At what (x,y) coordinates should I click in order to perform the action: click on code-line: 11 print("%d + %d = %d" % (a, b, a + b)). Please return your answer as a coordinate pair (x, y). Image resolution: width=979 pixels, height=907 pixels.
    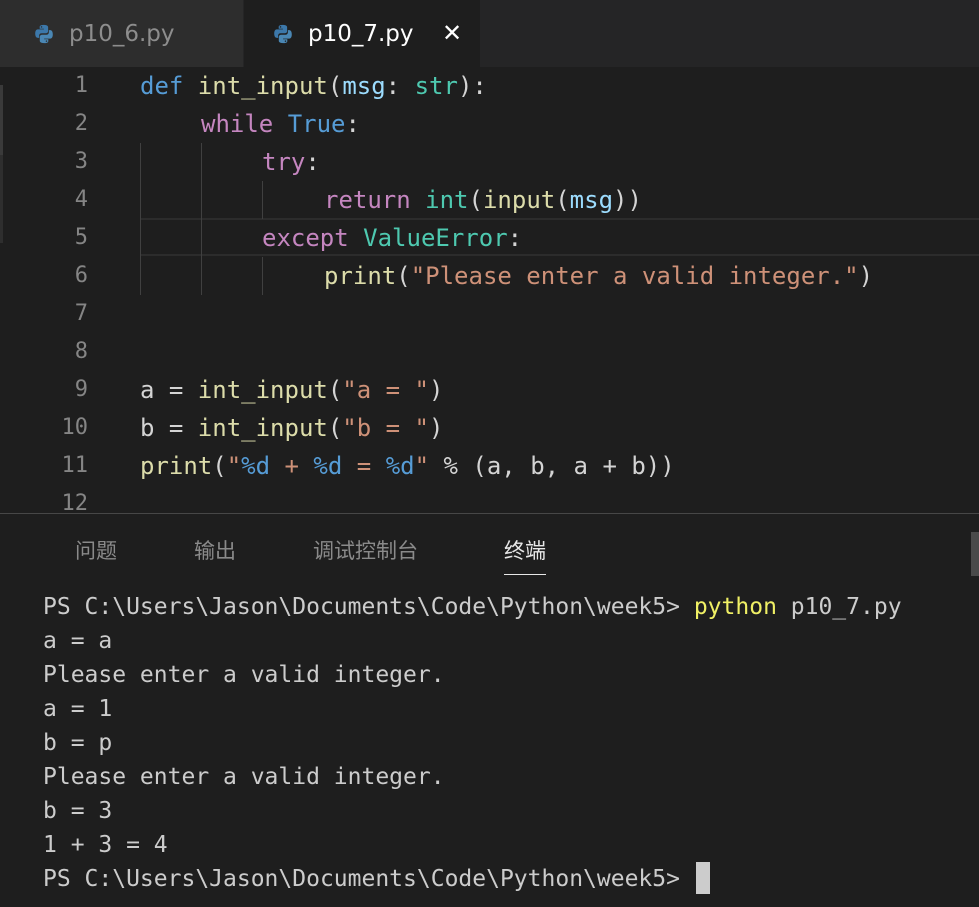
    Looking at the image, I should click on (489, 466).